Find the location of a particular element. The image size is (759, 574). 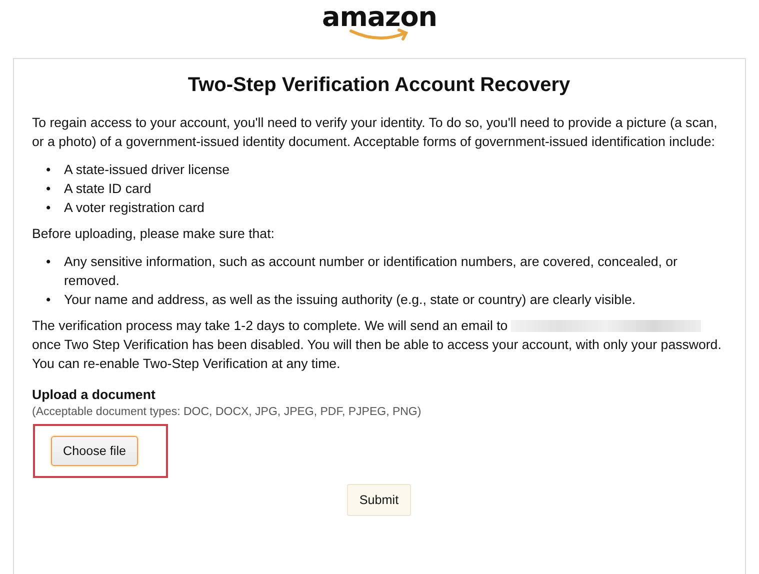

list-item: A state ID card is located at coordinates (108, 189).